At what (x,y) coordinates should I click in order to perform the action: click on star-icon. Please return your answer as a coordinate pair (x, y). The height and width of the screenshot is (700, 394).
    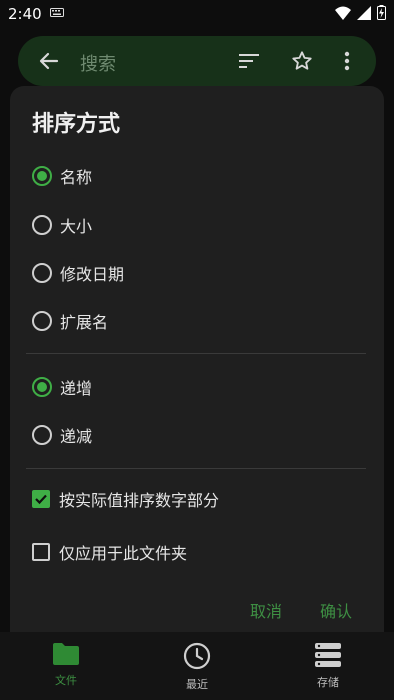
    Looking at the image, I should click on (302, 61).